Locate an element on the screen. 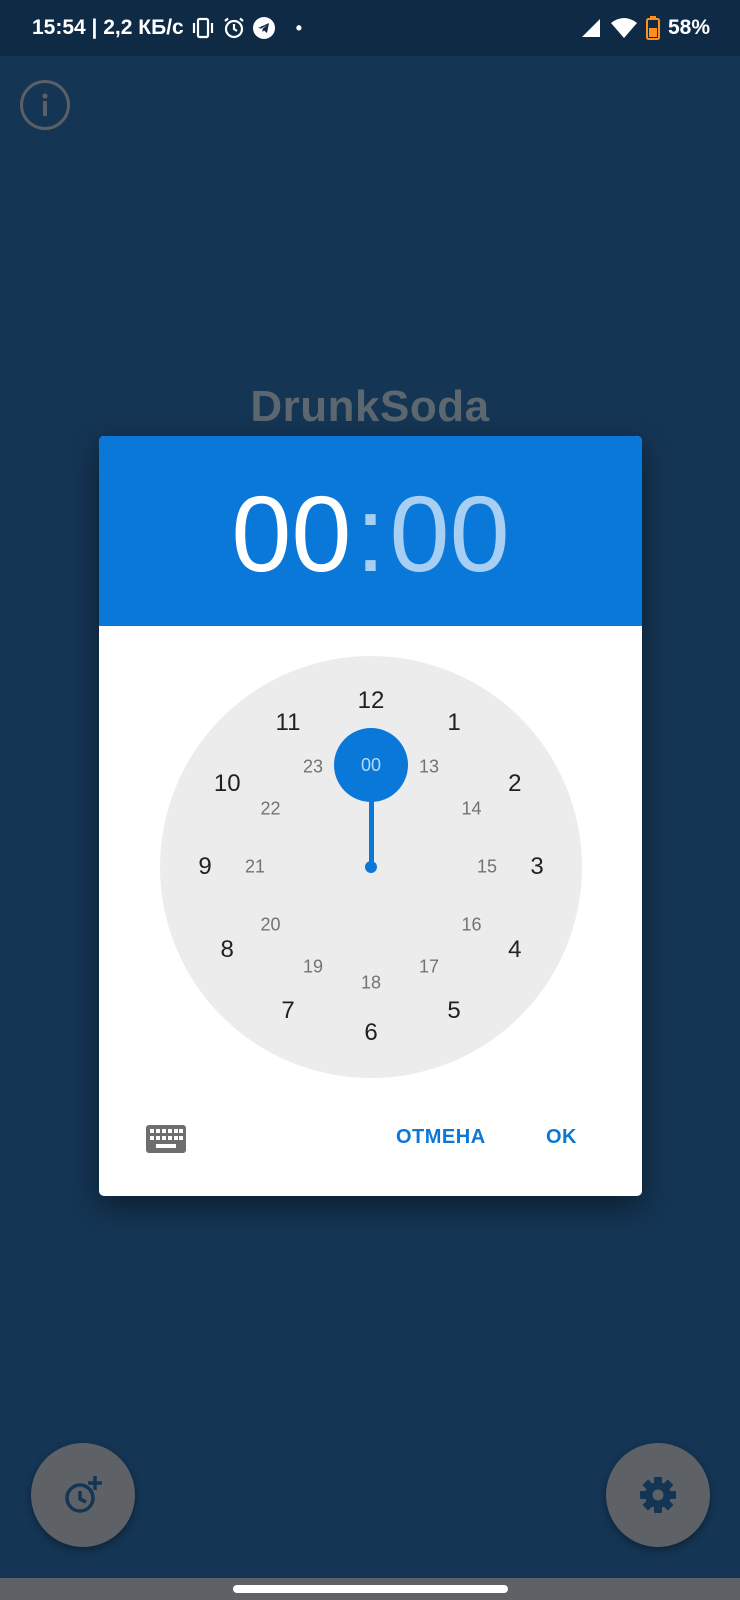 The width and height of the screenshot is (740, 1600). minutes-display: 00 is located at coordinates (450, 534).